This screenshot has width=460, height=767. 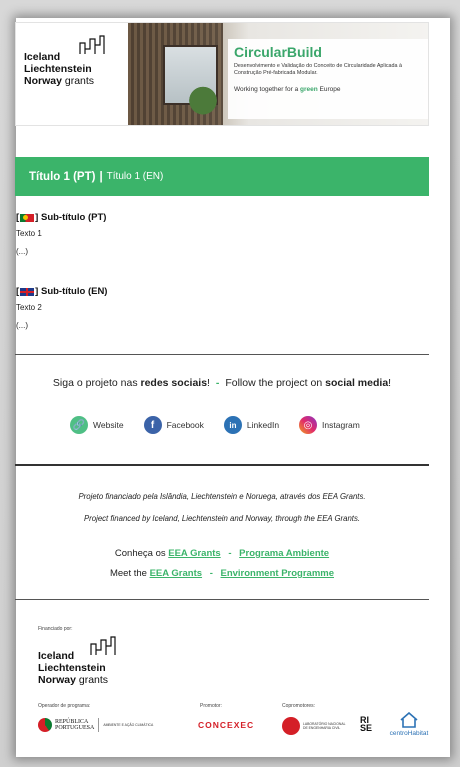 I want to click on footer-eea-logo: Iceland Liechtenstein Norway grants, so click(x=93, y=663).